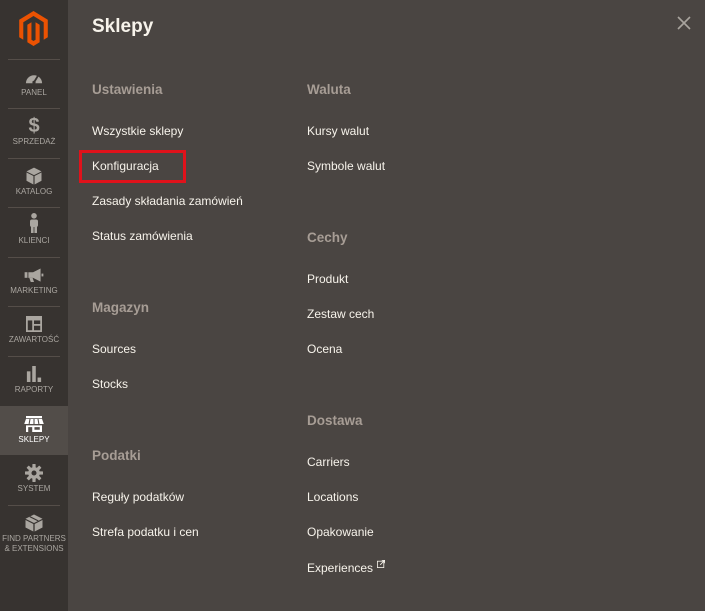 The image size is (705, 611). Describe the element at coordinates (34, 374) in the screenshot. I see `bar-chart-icon` at that location.